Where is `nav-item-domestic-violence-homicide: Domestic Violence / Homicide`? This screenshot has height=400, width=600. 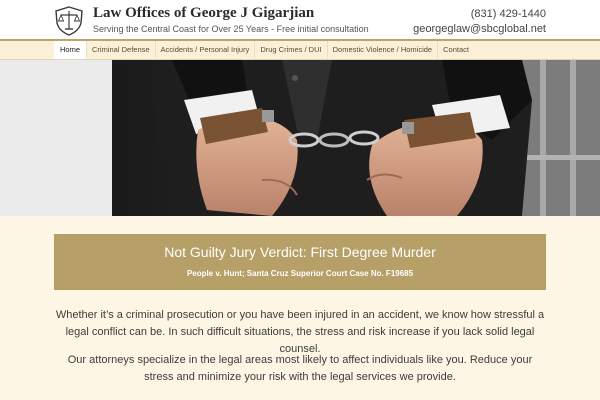
nav-item-domestic-violence-homicide: Domestic Violence / Homicide is located at coordinates (383, 50).